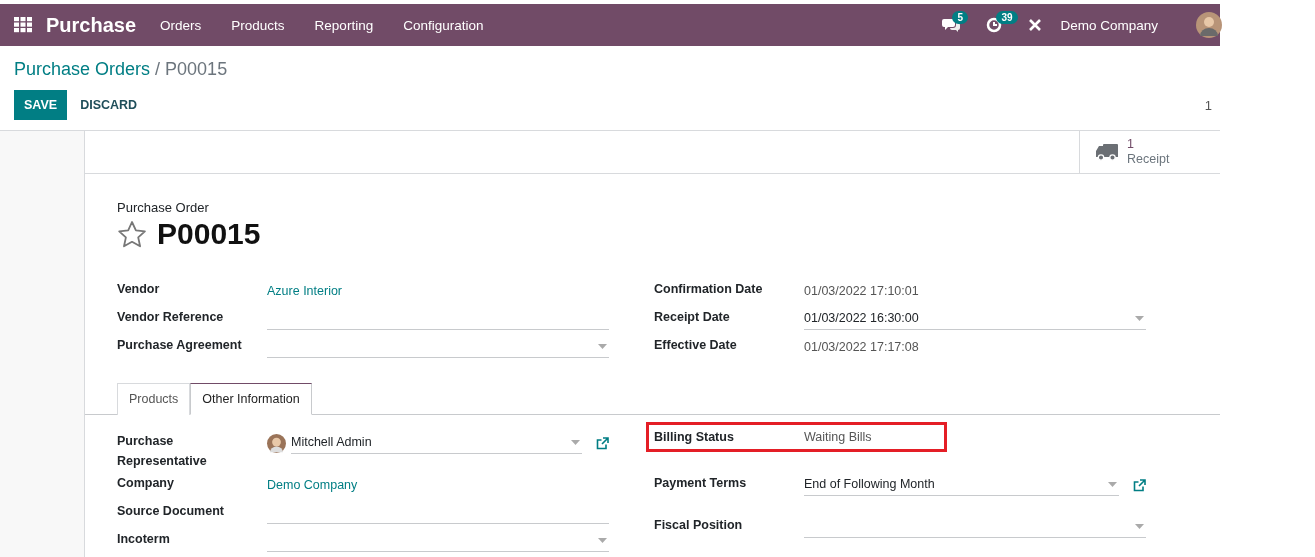 The height and width of the screenshot is (557, 1315). What do you see at coordinates (171, 511) in the screenshot?
I see `field-label: Source Document` at bounding box center [171, 511].